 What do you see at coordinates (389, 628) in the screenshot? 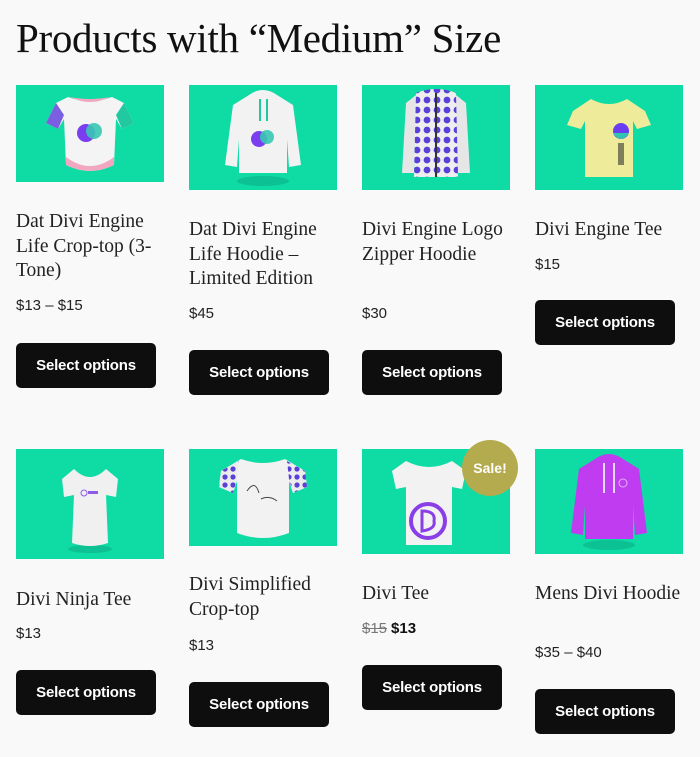
I see `product-price: $15 $13` at bounding box center [389, 628].